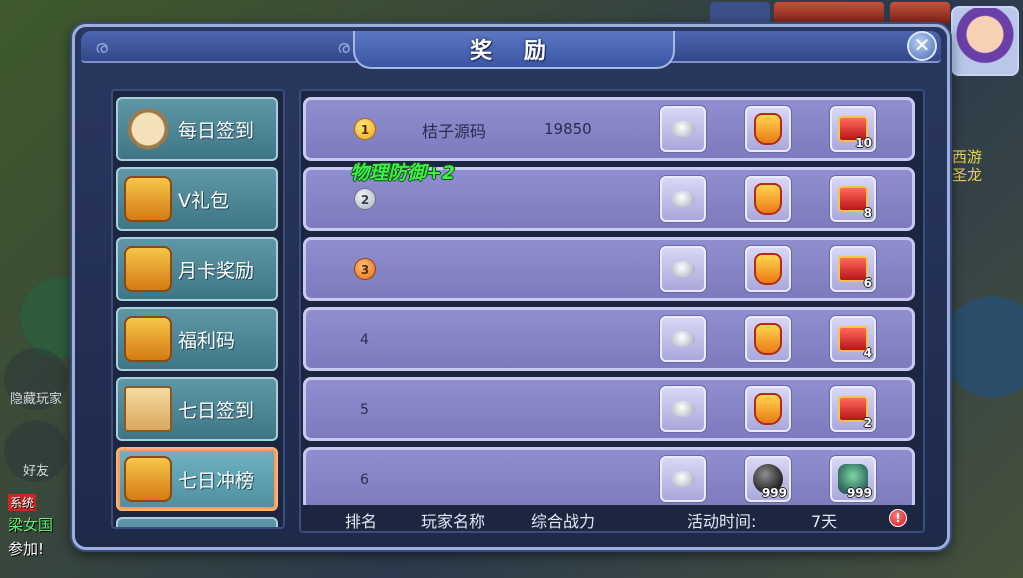 The image size is (1023, 578). Describe the element at coordinates (867, 283) in the screenshot. I see `reward-quantity: 6` at that location.